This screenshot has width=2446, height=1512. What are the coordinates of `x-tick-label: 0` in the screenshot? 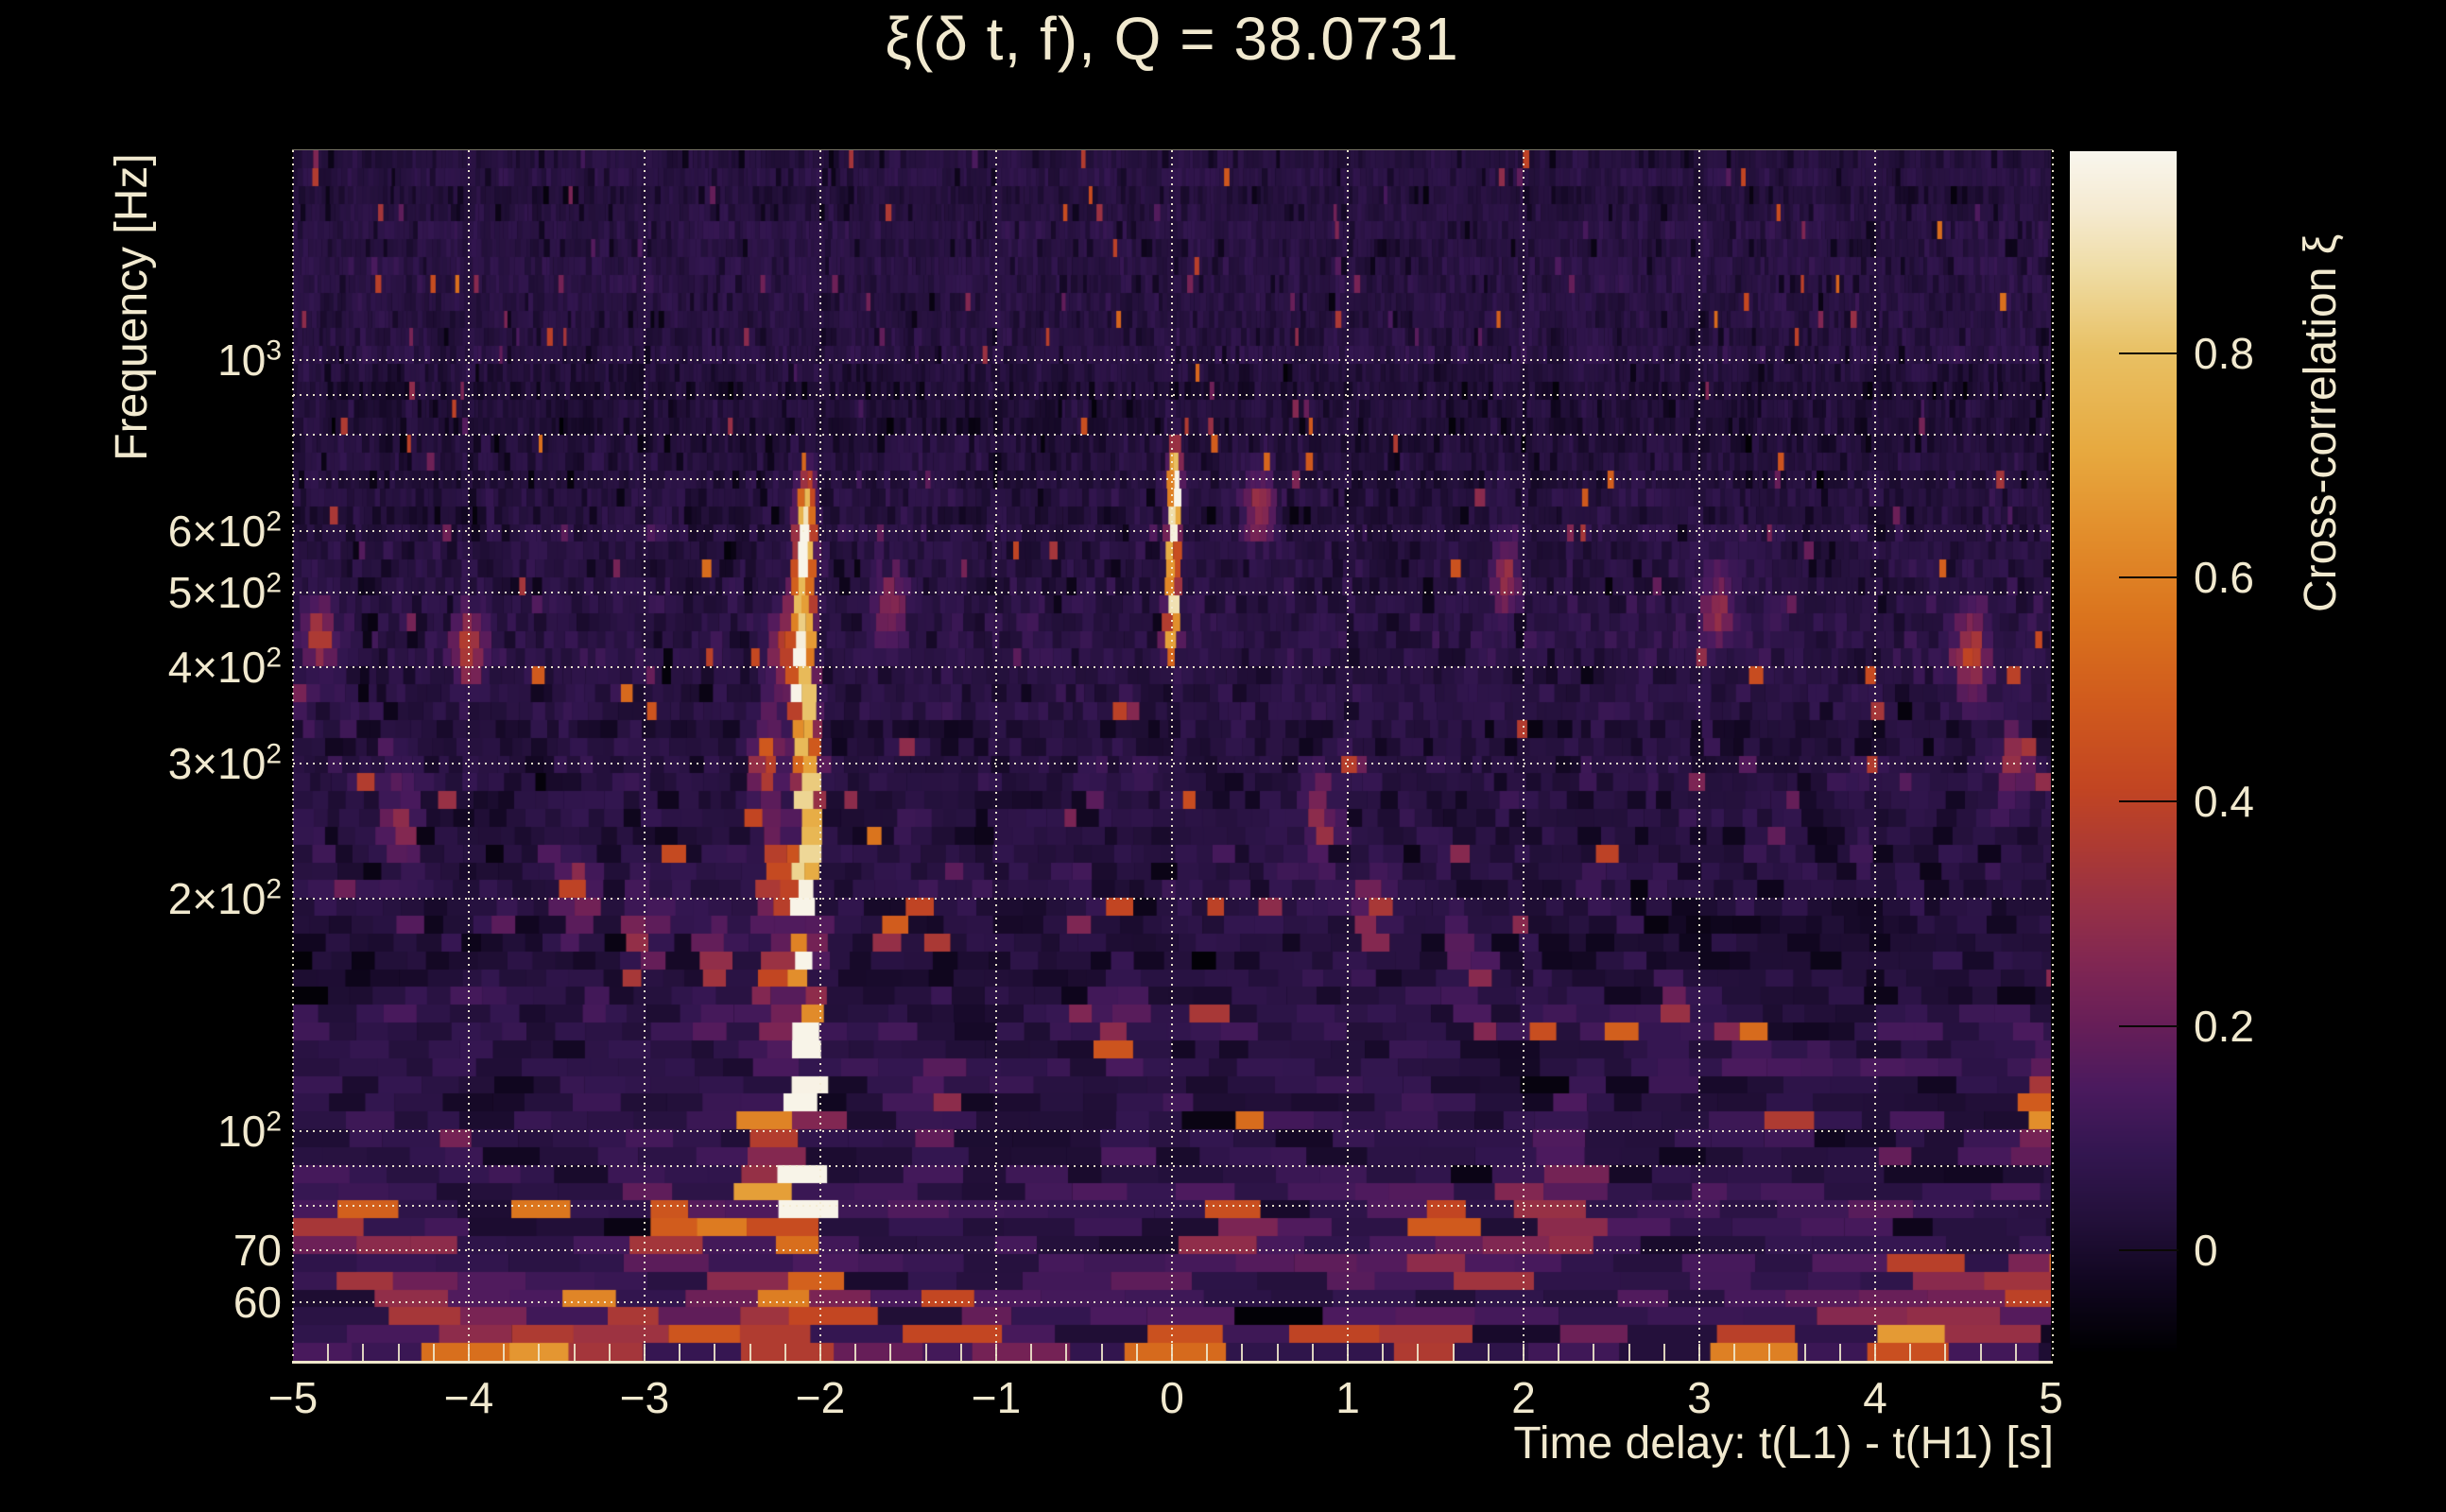 It's located at (1172, 1397).